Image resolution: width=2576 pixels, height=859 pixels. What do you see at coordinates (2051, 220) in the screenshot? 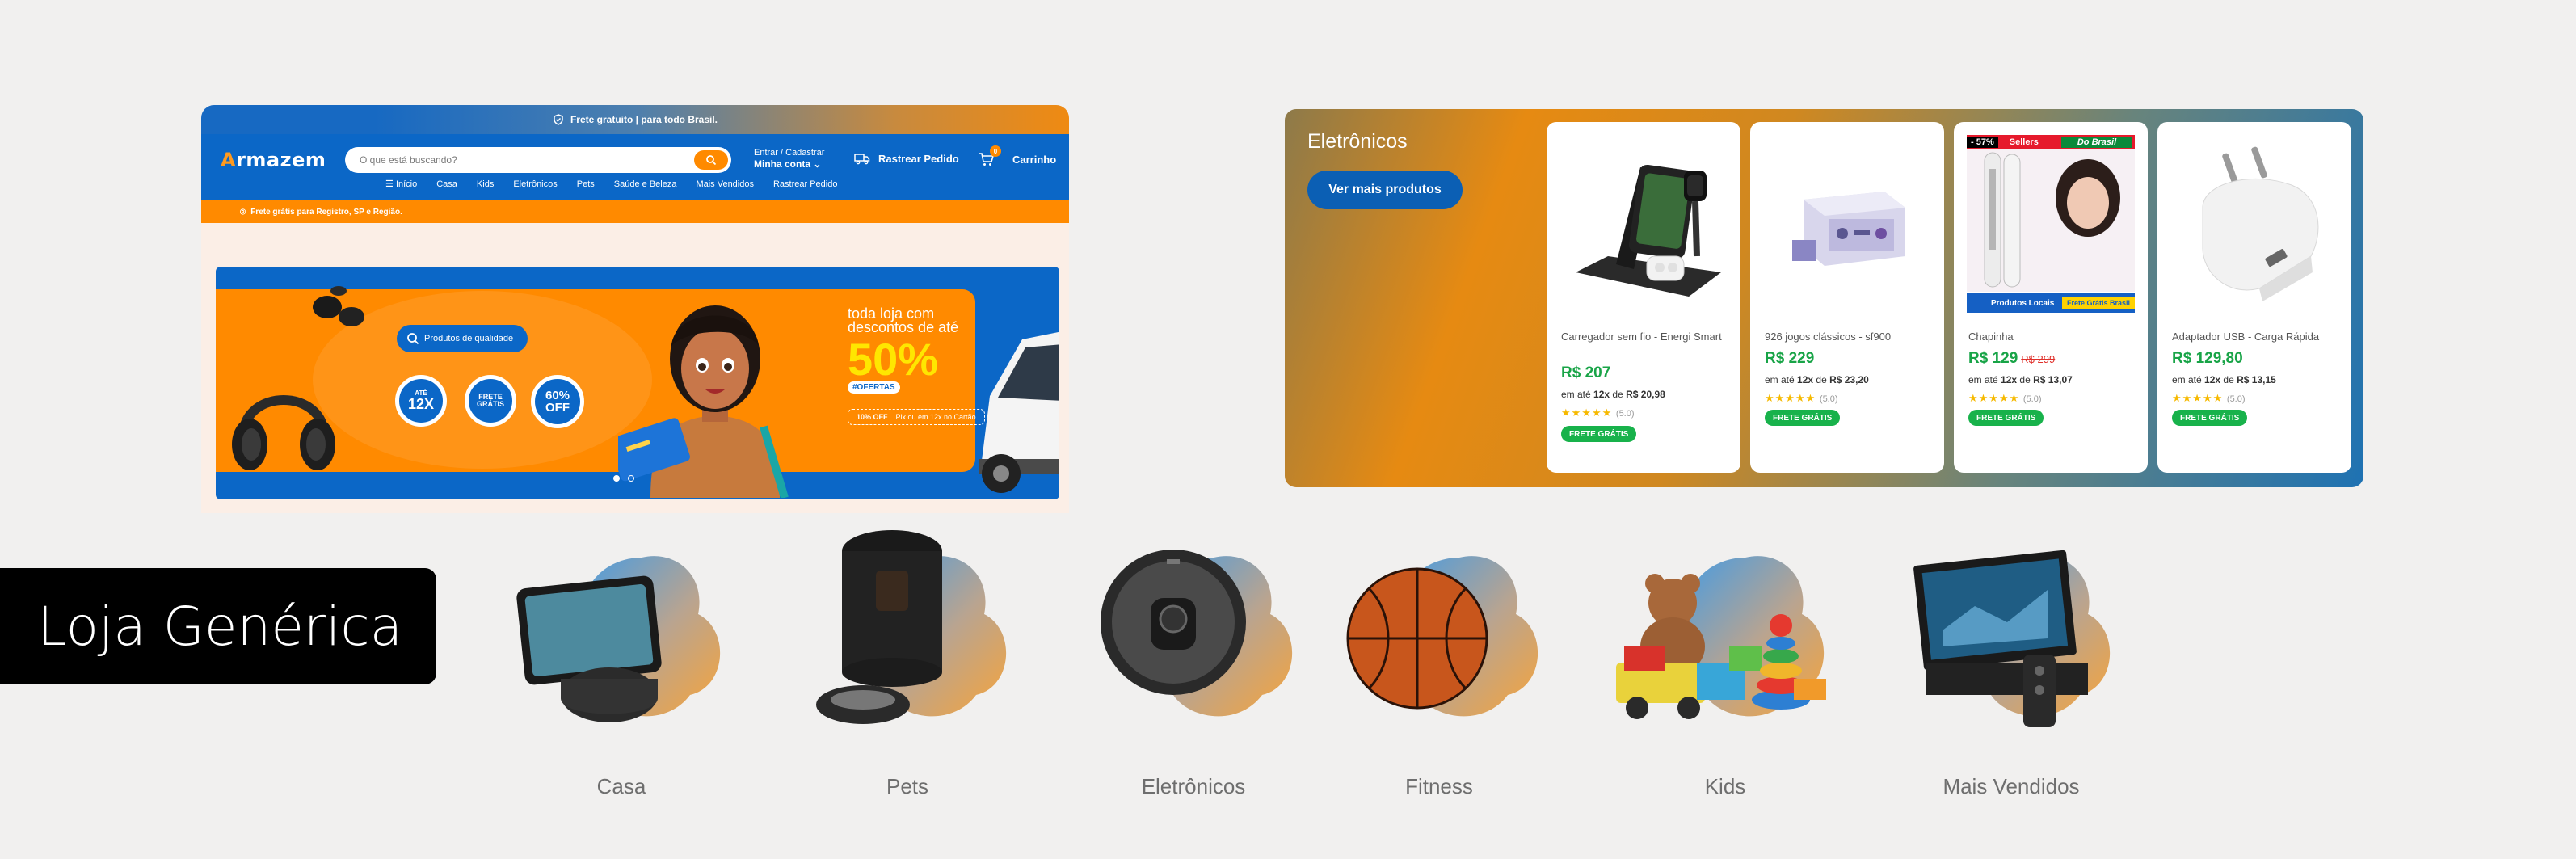
I see `flat-iron-photo` at bounding box center [2051, 220].